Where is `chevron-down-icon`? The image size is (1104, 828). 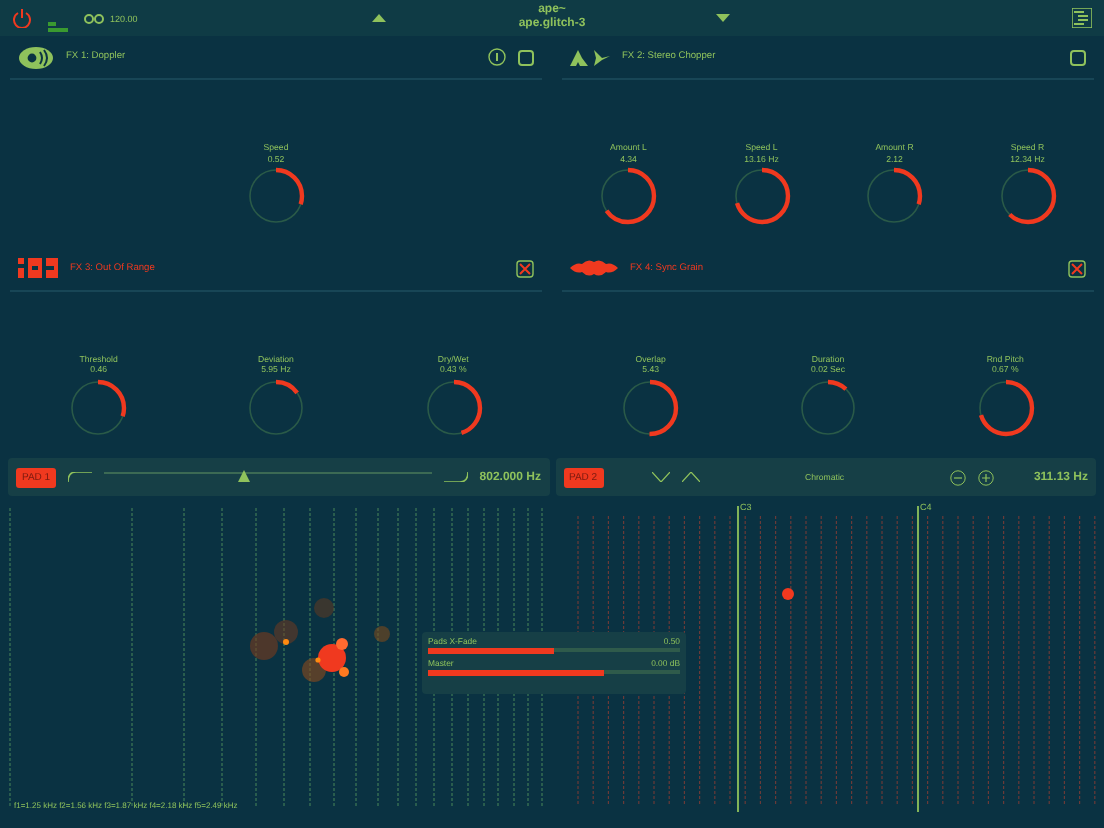 chevron-down-icon is located at coordinates (660, 477).